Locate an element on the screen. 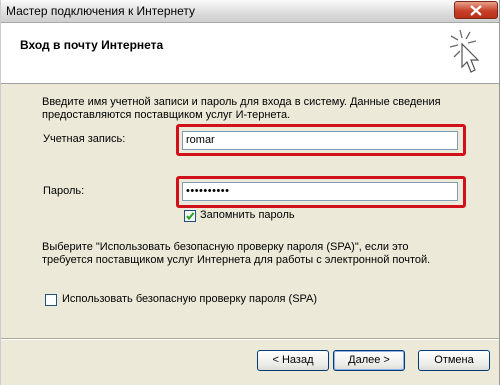 The image size is (500, 385). account-input: romar is located at coordinates (320, 140).